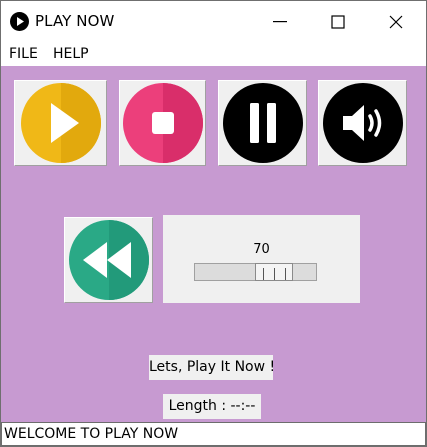 The height and width of the screenshot is (447, 427). I want to click on menu-help: HELP, so click(71, 54).